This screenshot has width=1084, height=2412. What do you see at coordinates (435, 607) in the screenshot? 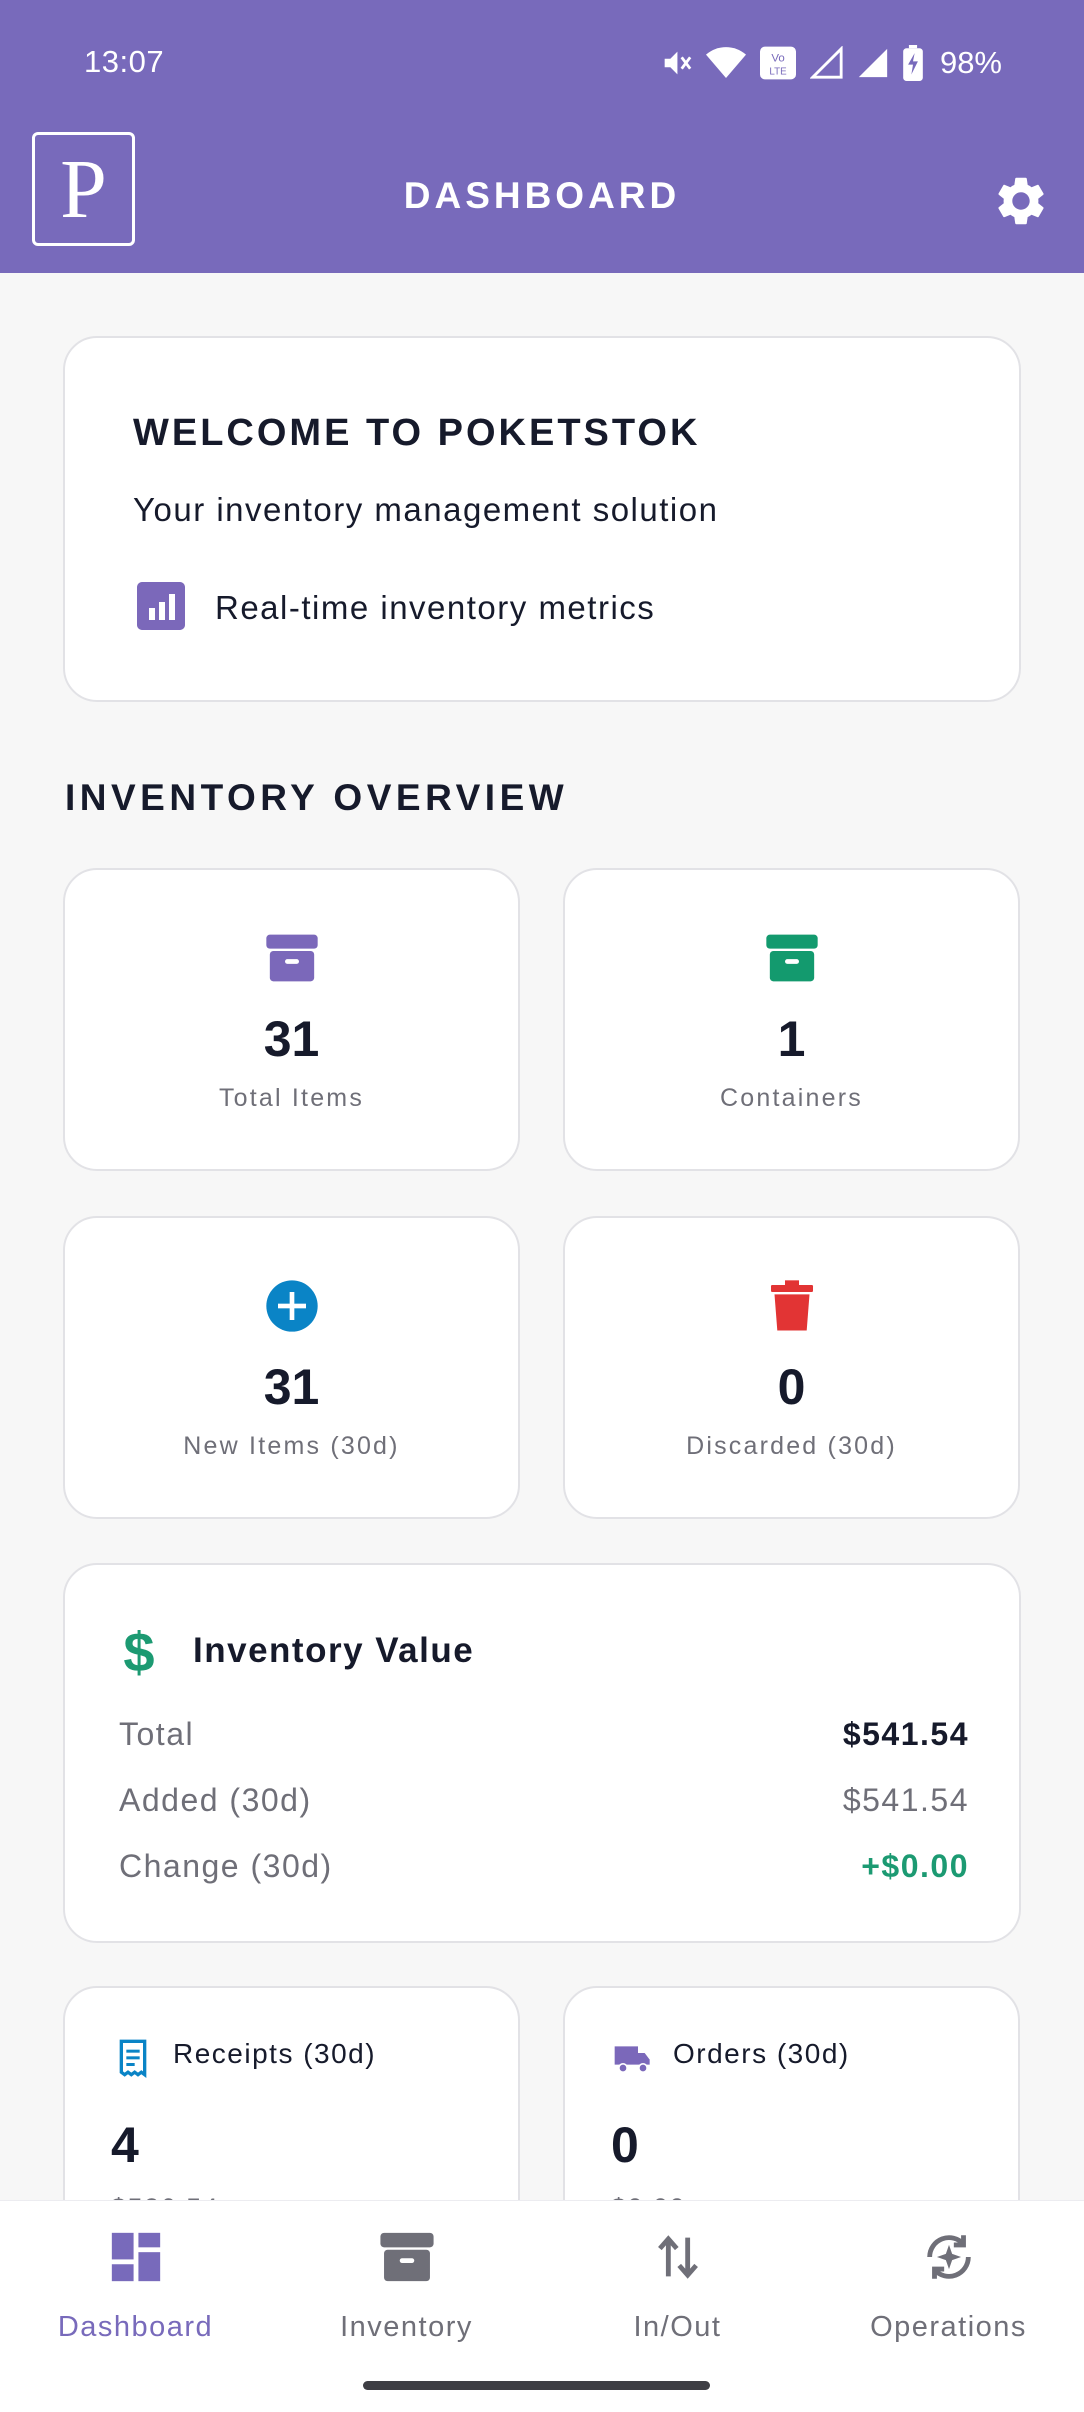
I see `welcome-metric-label: Real-time inventory metrics` at bounding box center [435, 607].